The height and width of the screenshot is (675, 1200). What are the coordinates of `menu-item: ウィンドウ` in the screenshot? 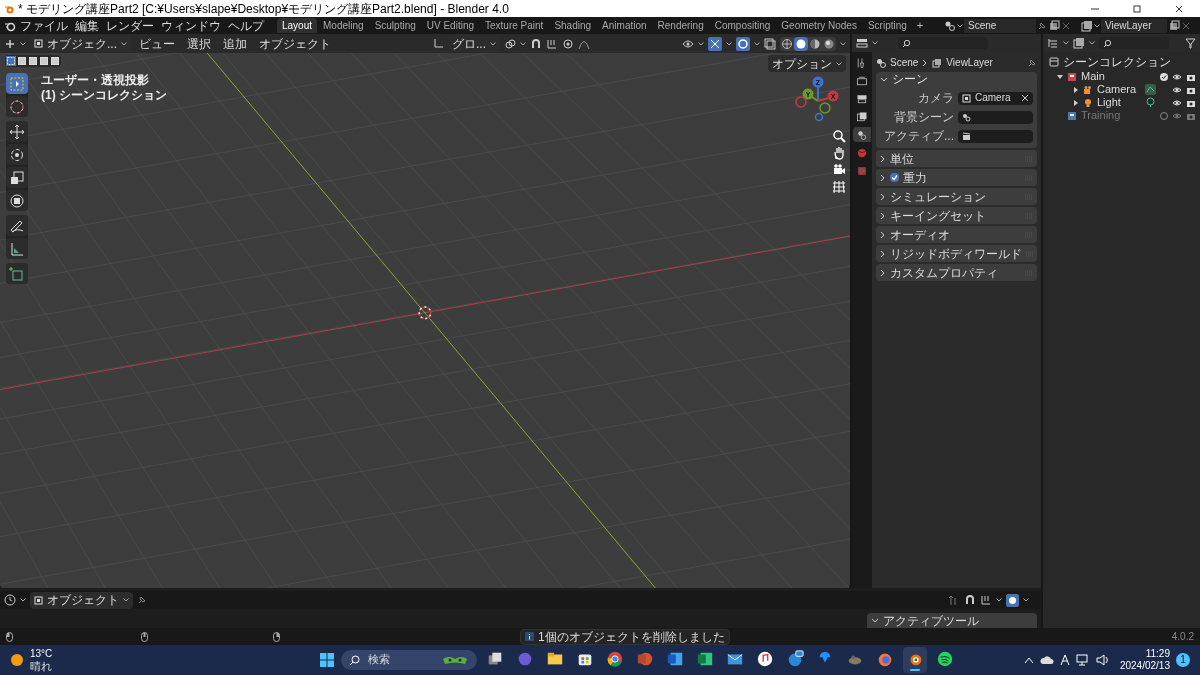 It's located at (191, 25).